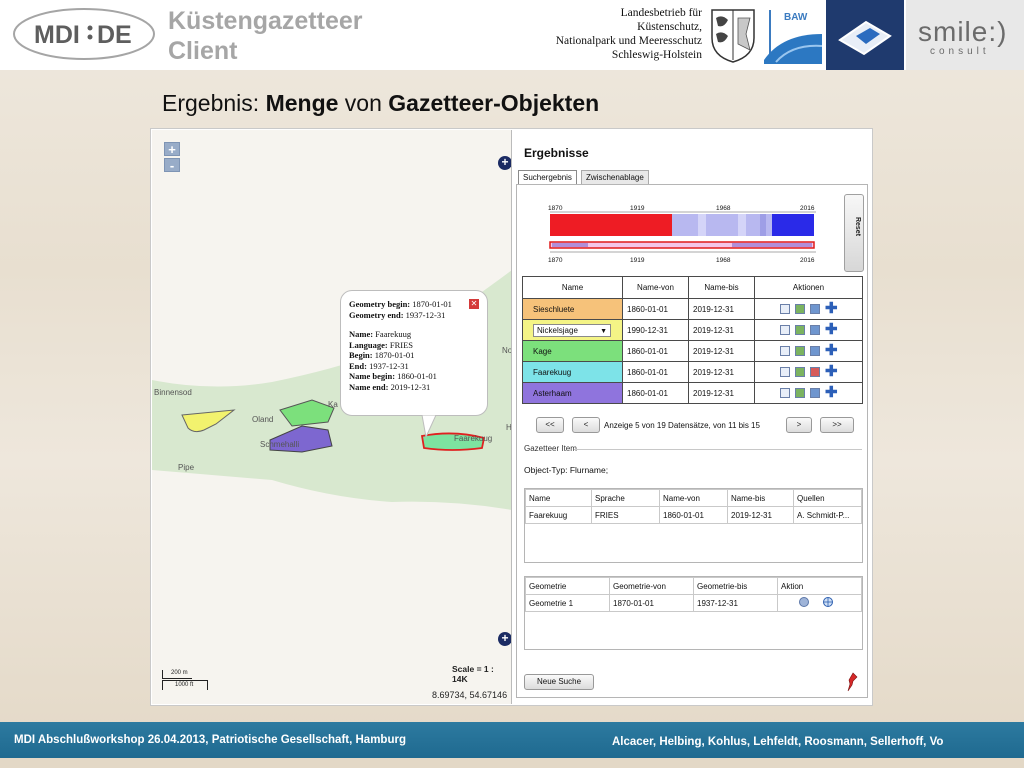  Describe the element at coordinates (625, 498) in the screenshot. I see `column-header: Sprache` at that location.